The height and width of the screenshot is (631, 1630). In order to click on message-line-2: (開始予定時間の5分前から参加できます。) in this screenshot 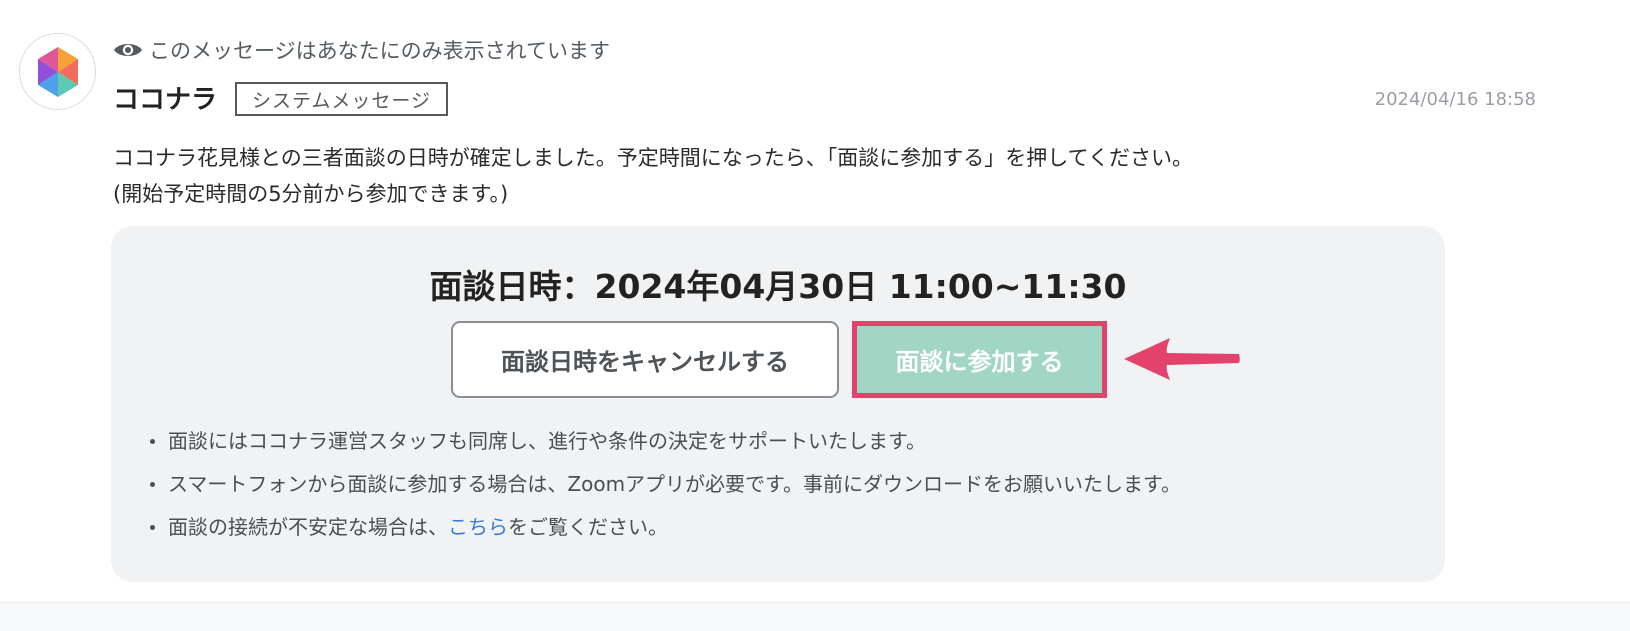, I will do `click(311, 194)`.